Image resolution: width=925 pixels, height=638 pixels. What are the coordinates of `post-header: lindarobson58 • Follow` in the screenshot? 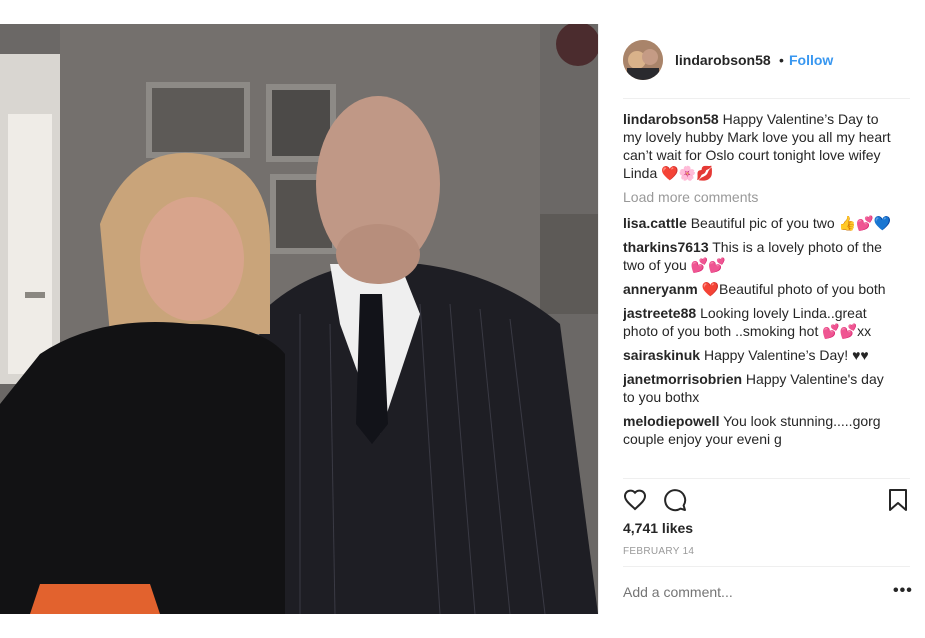 It's located at (762, 61).